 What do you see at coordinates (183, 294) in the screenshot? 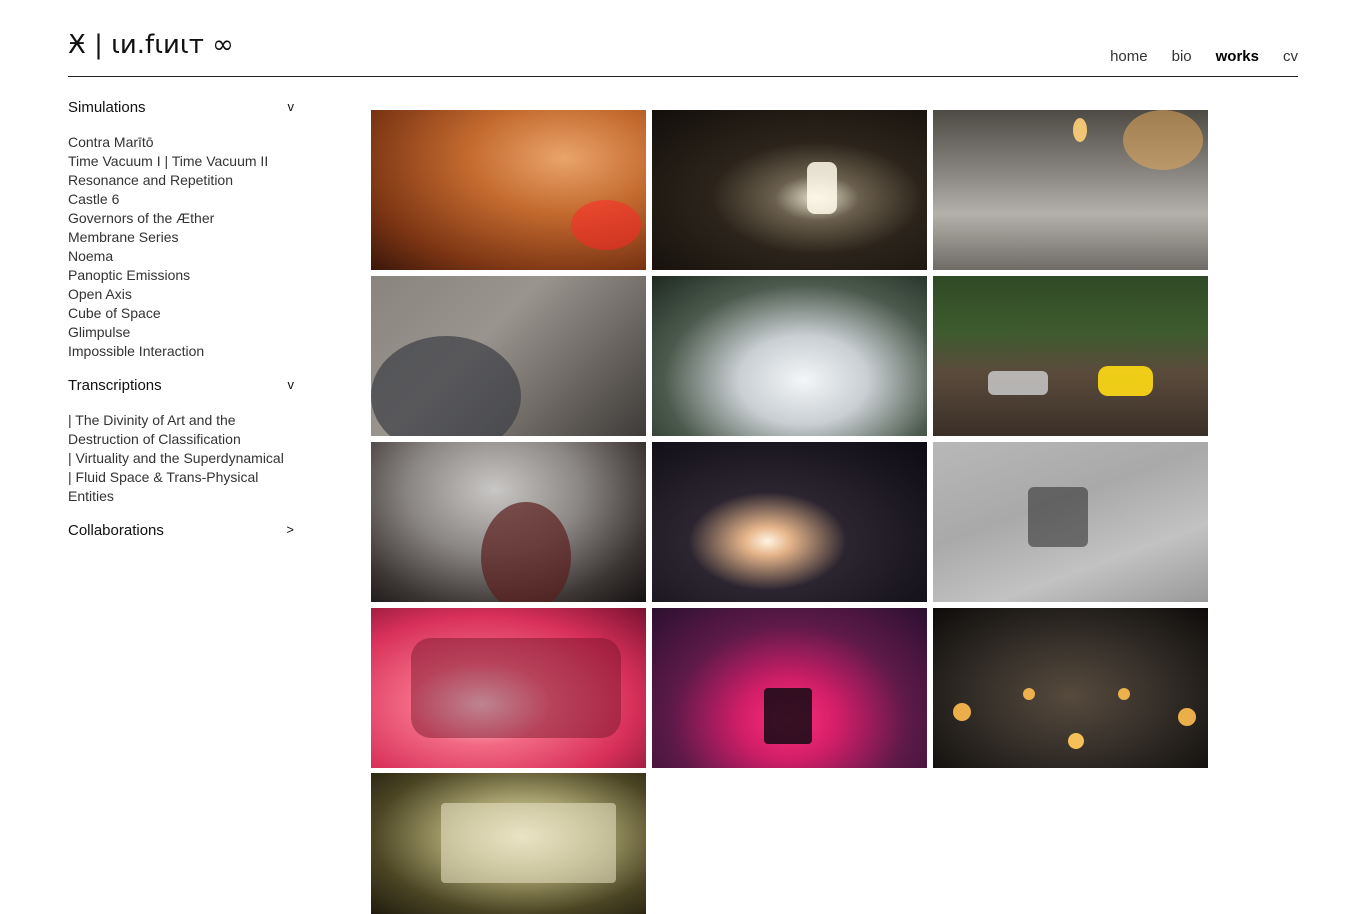
I see `work-link-open-axis: Open Axis` at bounding box center [183, 294].